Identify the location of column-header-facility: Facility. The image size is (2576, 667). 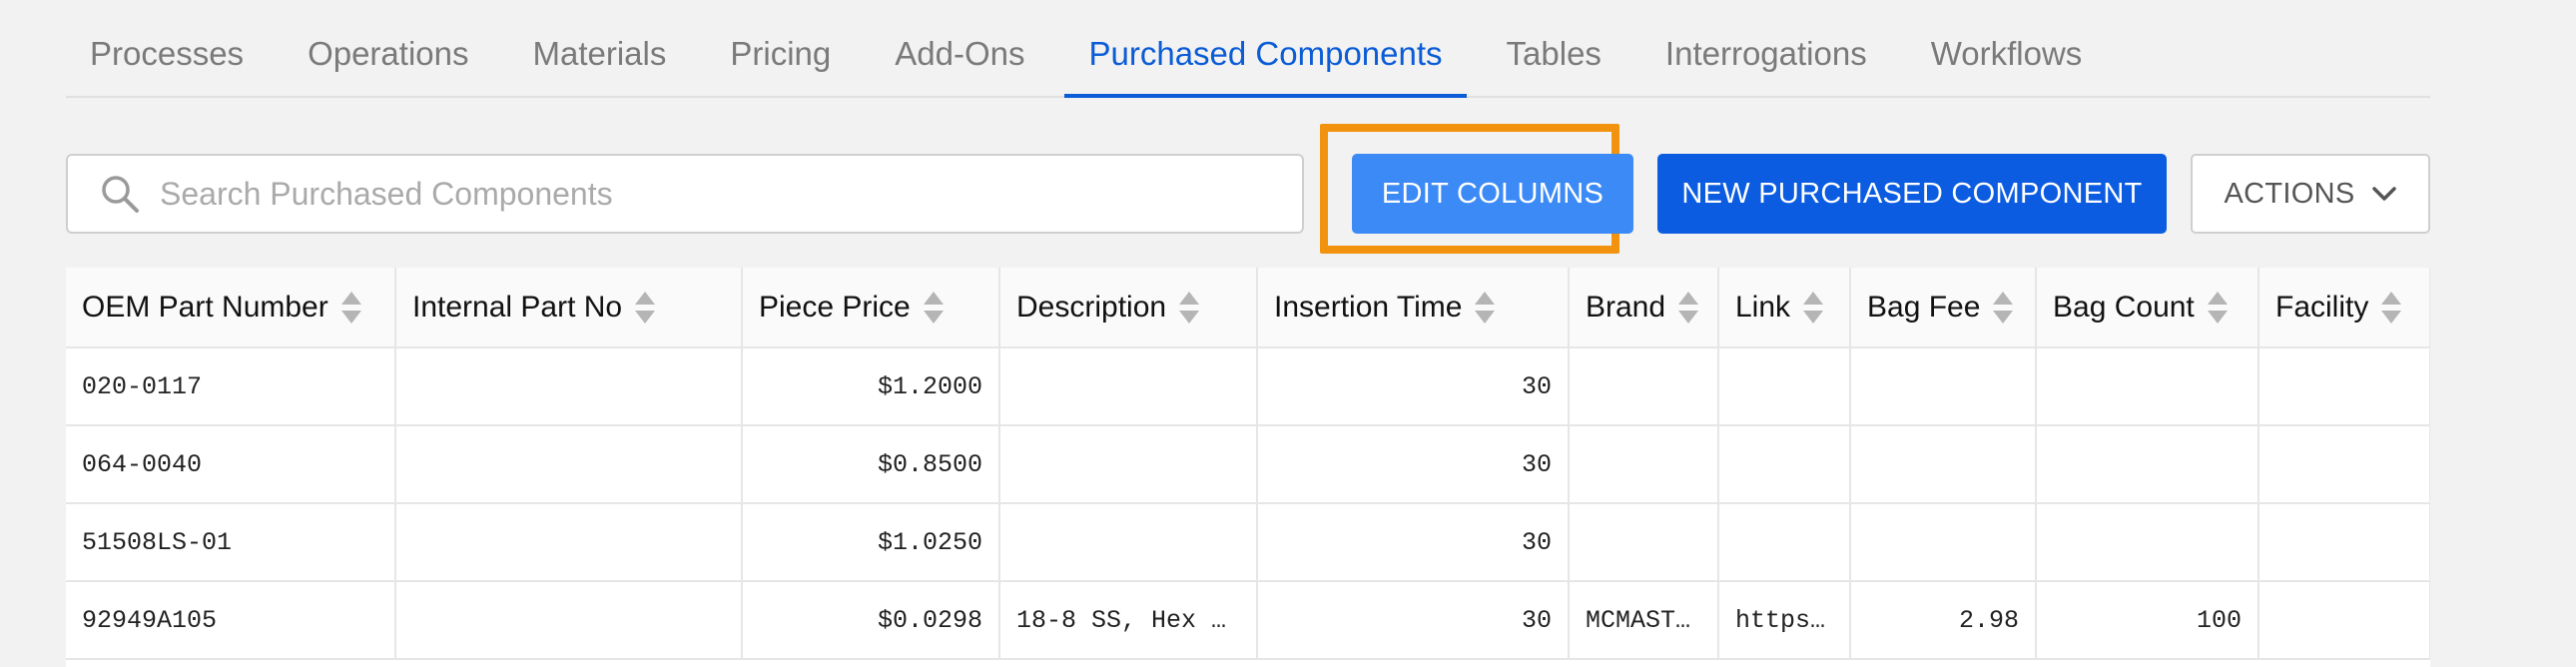
(2344, 308).